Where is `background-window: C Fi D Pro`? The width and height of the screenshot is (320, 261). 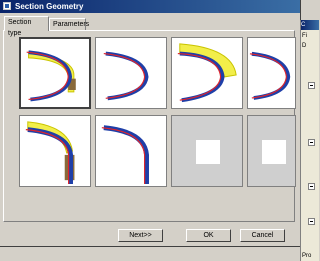
background-window: C Fi D Pro is located at coordinates (309, 140).